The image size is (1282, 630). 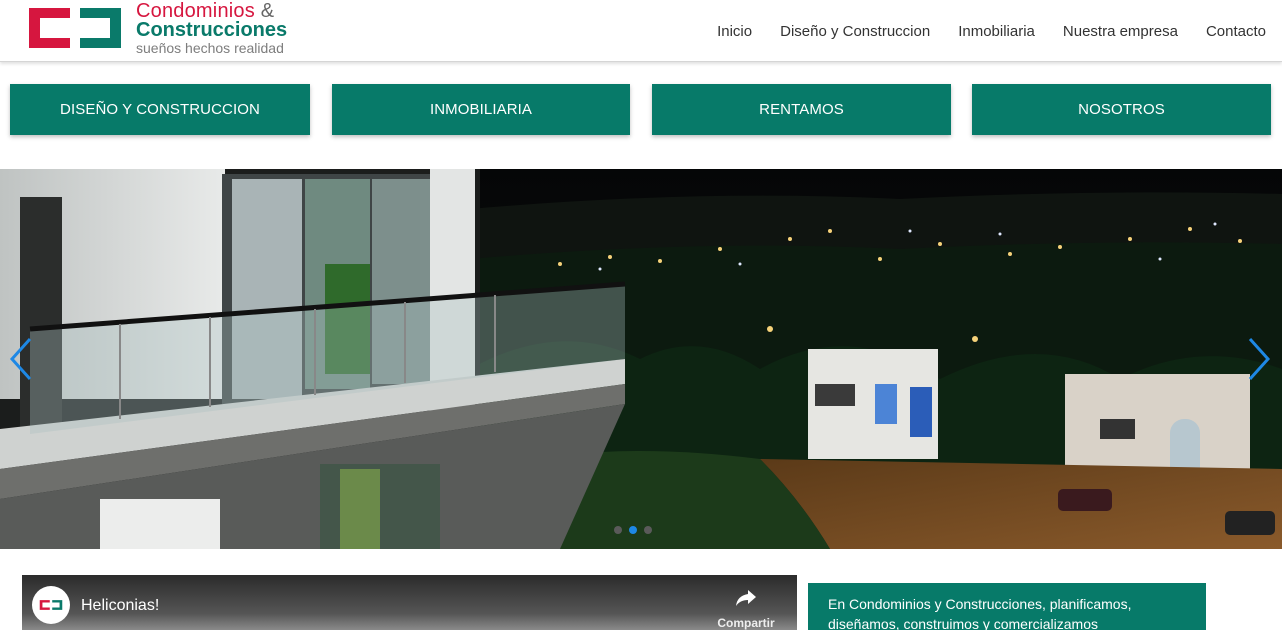 What do you see at coordinates (160, 109) in the screenshot?
I see `category-diseno-button: DISEÑO Y CONSTRUCCION` at bounding box center [160, 109].